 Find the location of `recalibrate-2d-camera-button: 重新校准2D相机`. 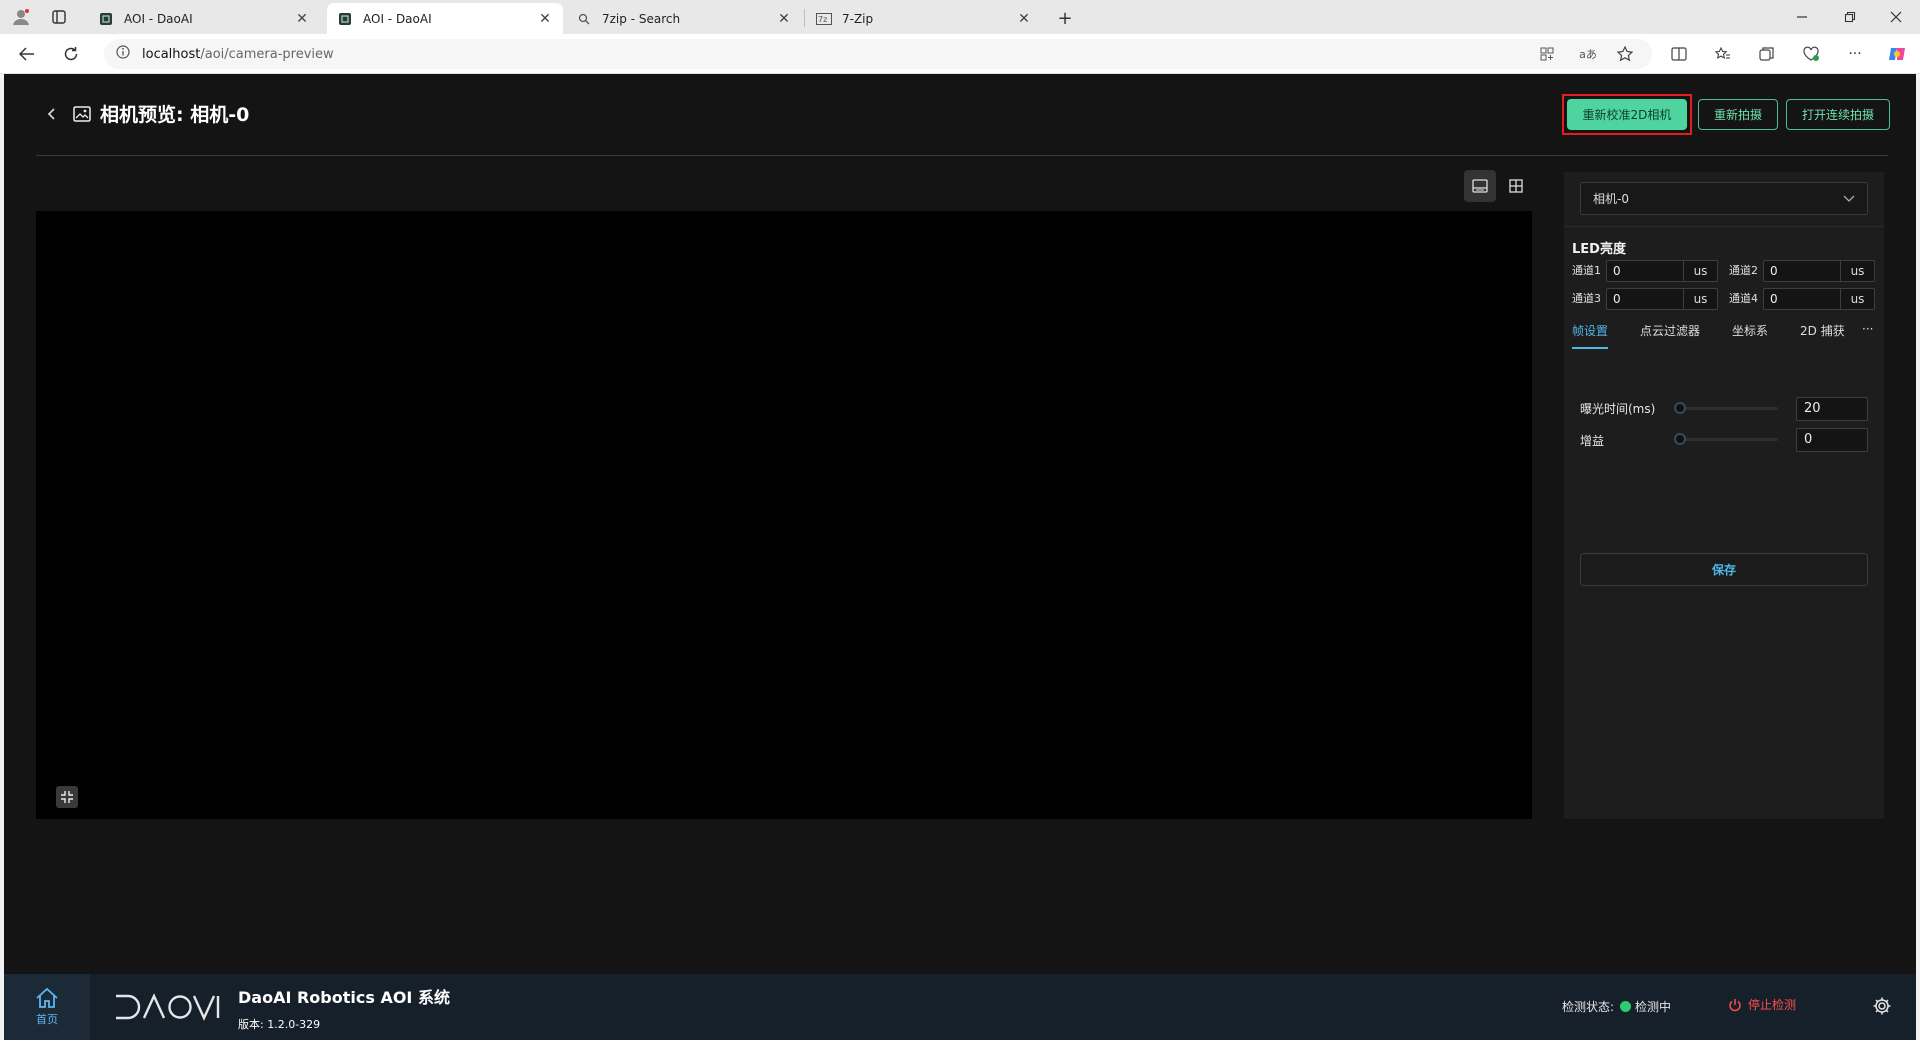

recalibrate-2d-camera-button: 重新校准2D相机 is located at coordinates (1627, 114).